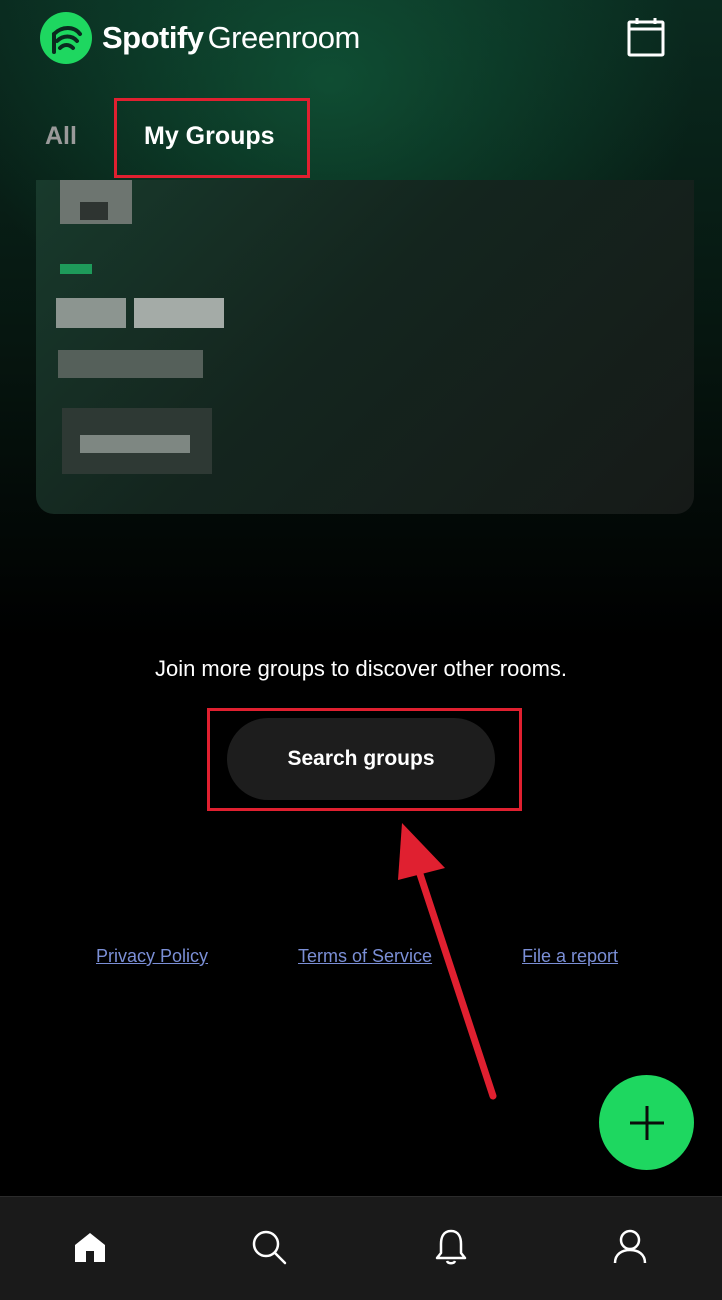 This screenshot has width=722, height=1300. I want to click on tab-all: All, so click(61, 136).